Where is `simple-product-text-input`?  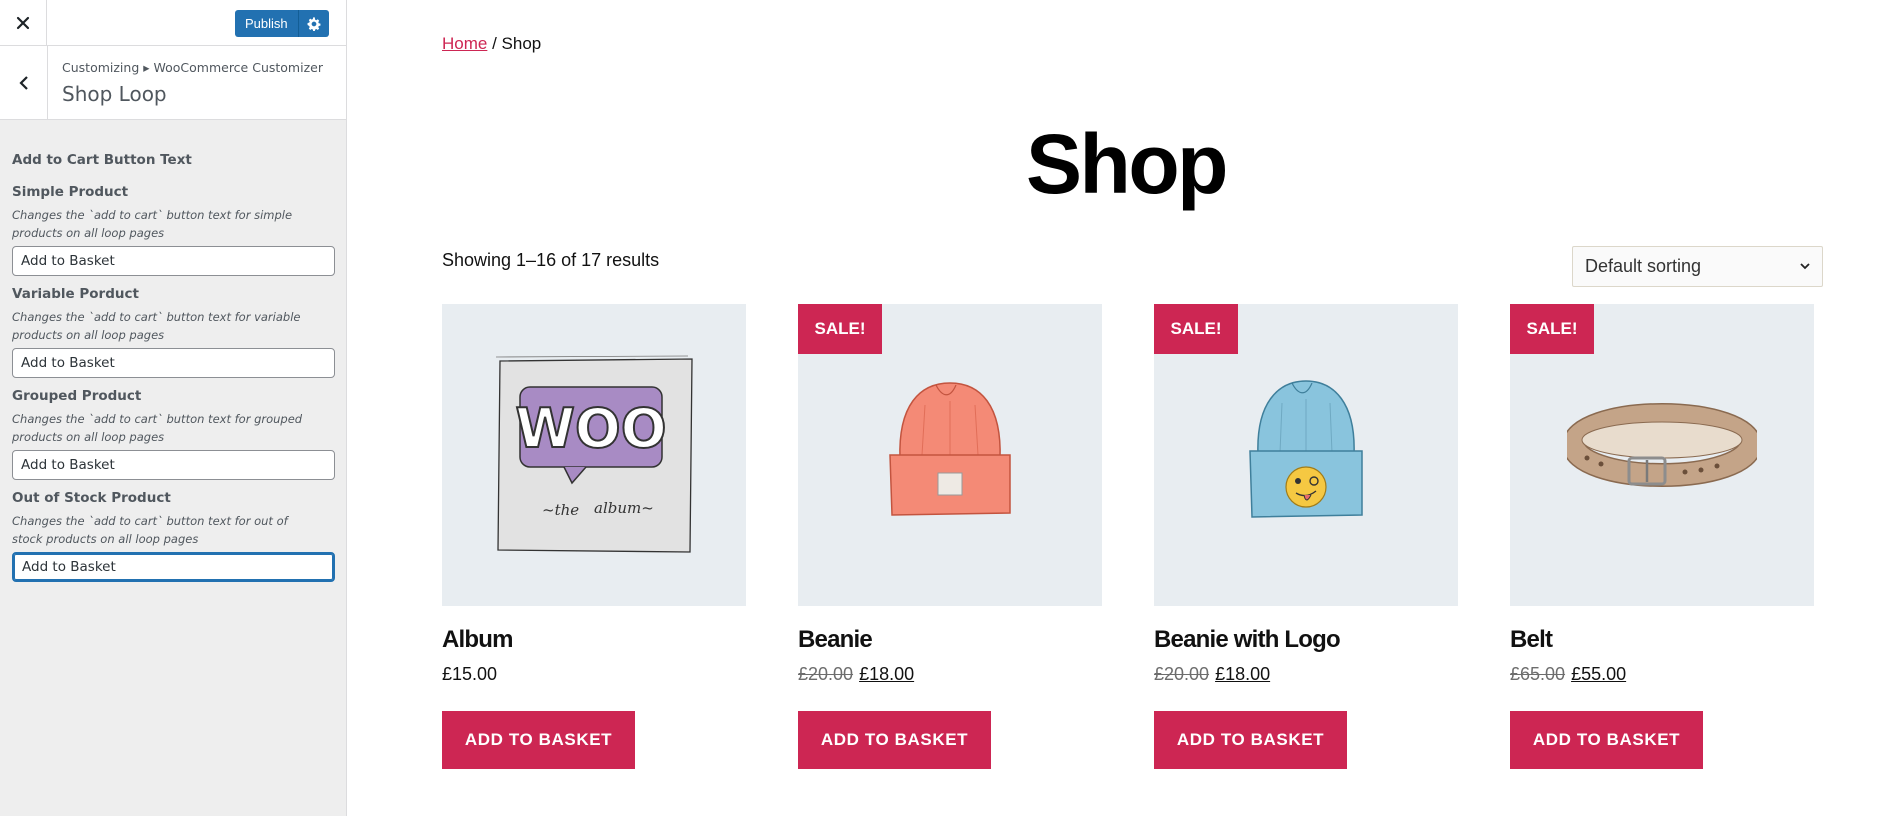
simple-product-text-input is located at coordinates (173, 261).